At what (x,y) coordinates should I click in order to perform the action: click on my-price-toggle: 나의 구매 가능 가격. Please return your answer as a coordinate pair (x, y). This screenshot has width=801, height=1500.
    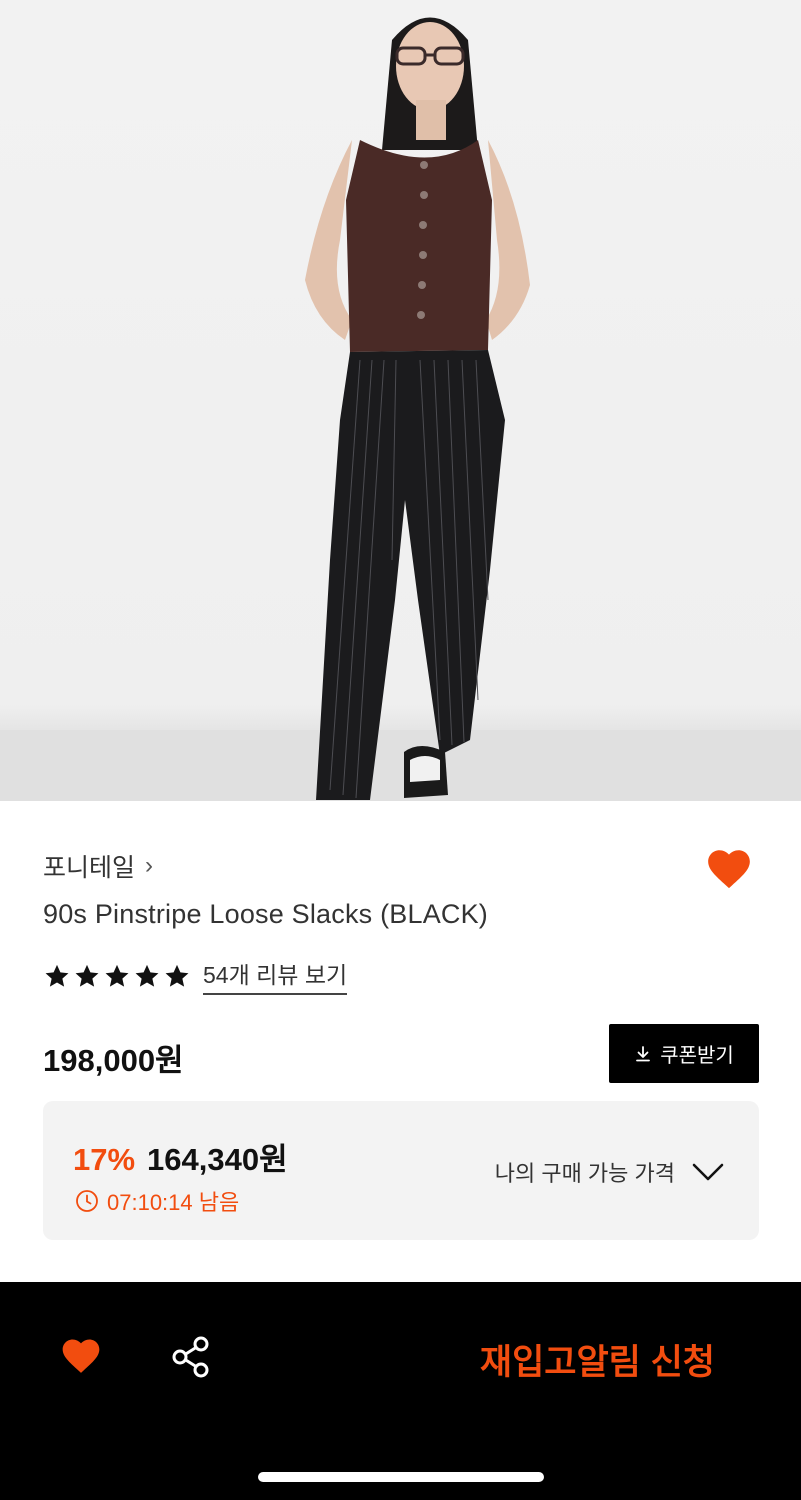
    Looking at the image, I should click on (610, 1172).